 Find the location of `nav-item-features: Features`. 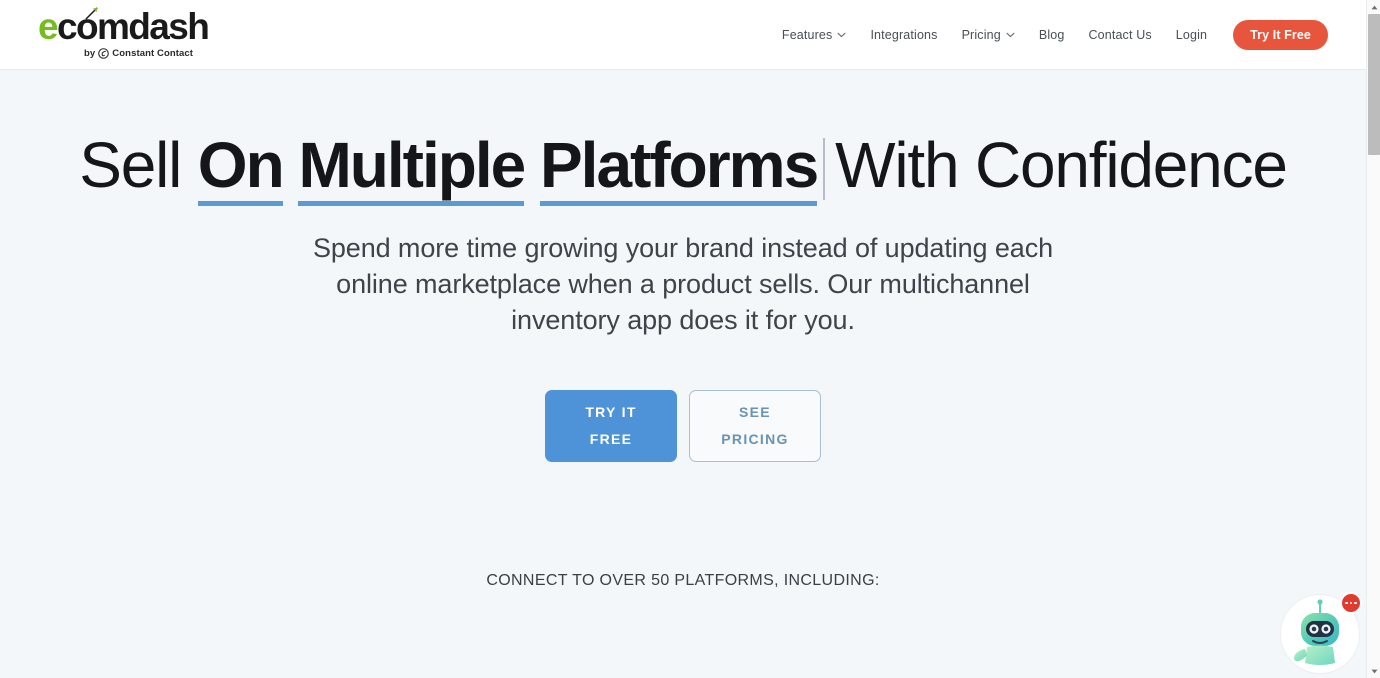

nav-item-features: Features is located at coordinates (814, 35).